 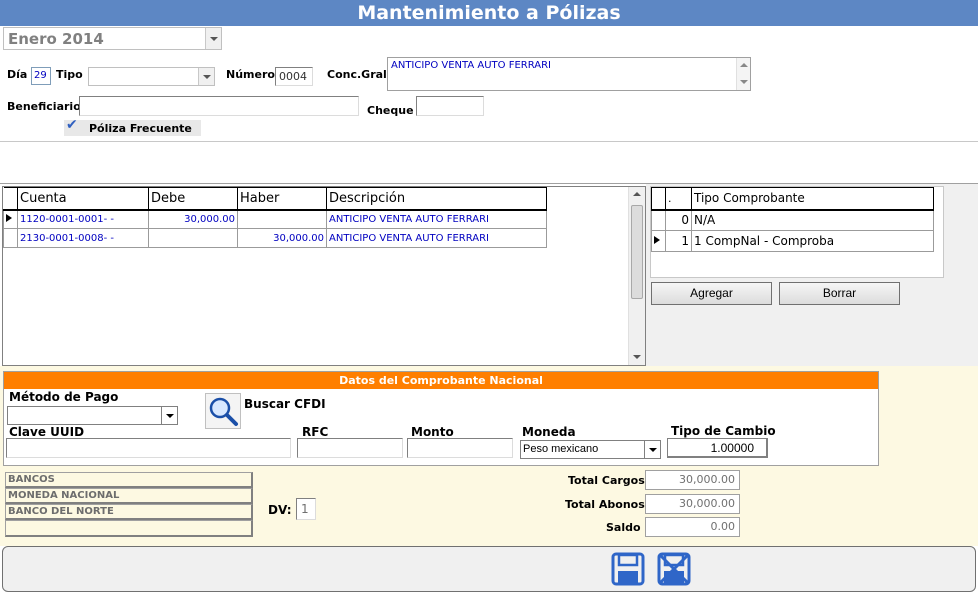 What do you see at coordinates (441, 380) in the screenshot?
I see `nacional-header: Datos del Comprobante Nacional` at bounding box center [441, 380].